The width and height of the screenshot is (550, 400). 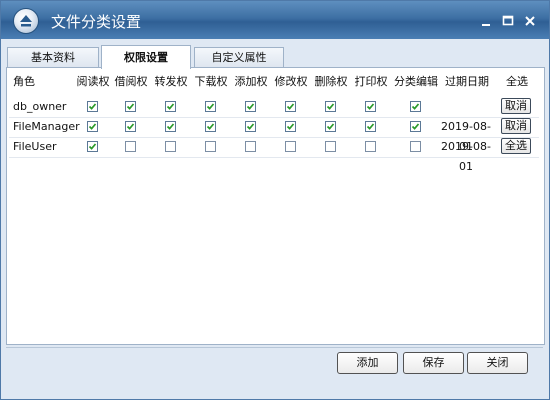 I want to click on footer-bar: 添加 保存 关闭, so click(x=274, y=364).